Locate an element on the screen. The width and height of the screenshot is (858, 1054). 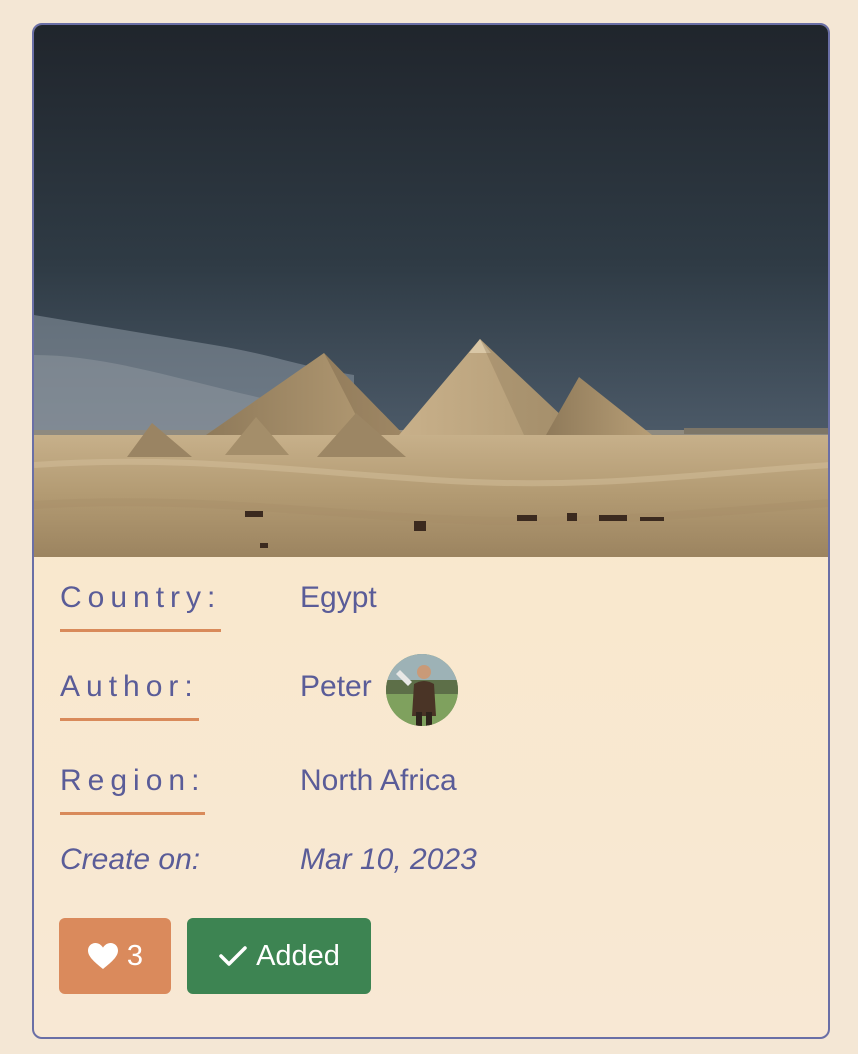
region-label-wrap: Region: is located at coordinates (133, 789).